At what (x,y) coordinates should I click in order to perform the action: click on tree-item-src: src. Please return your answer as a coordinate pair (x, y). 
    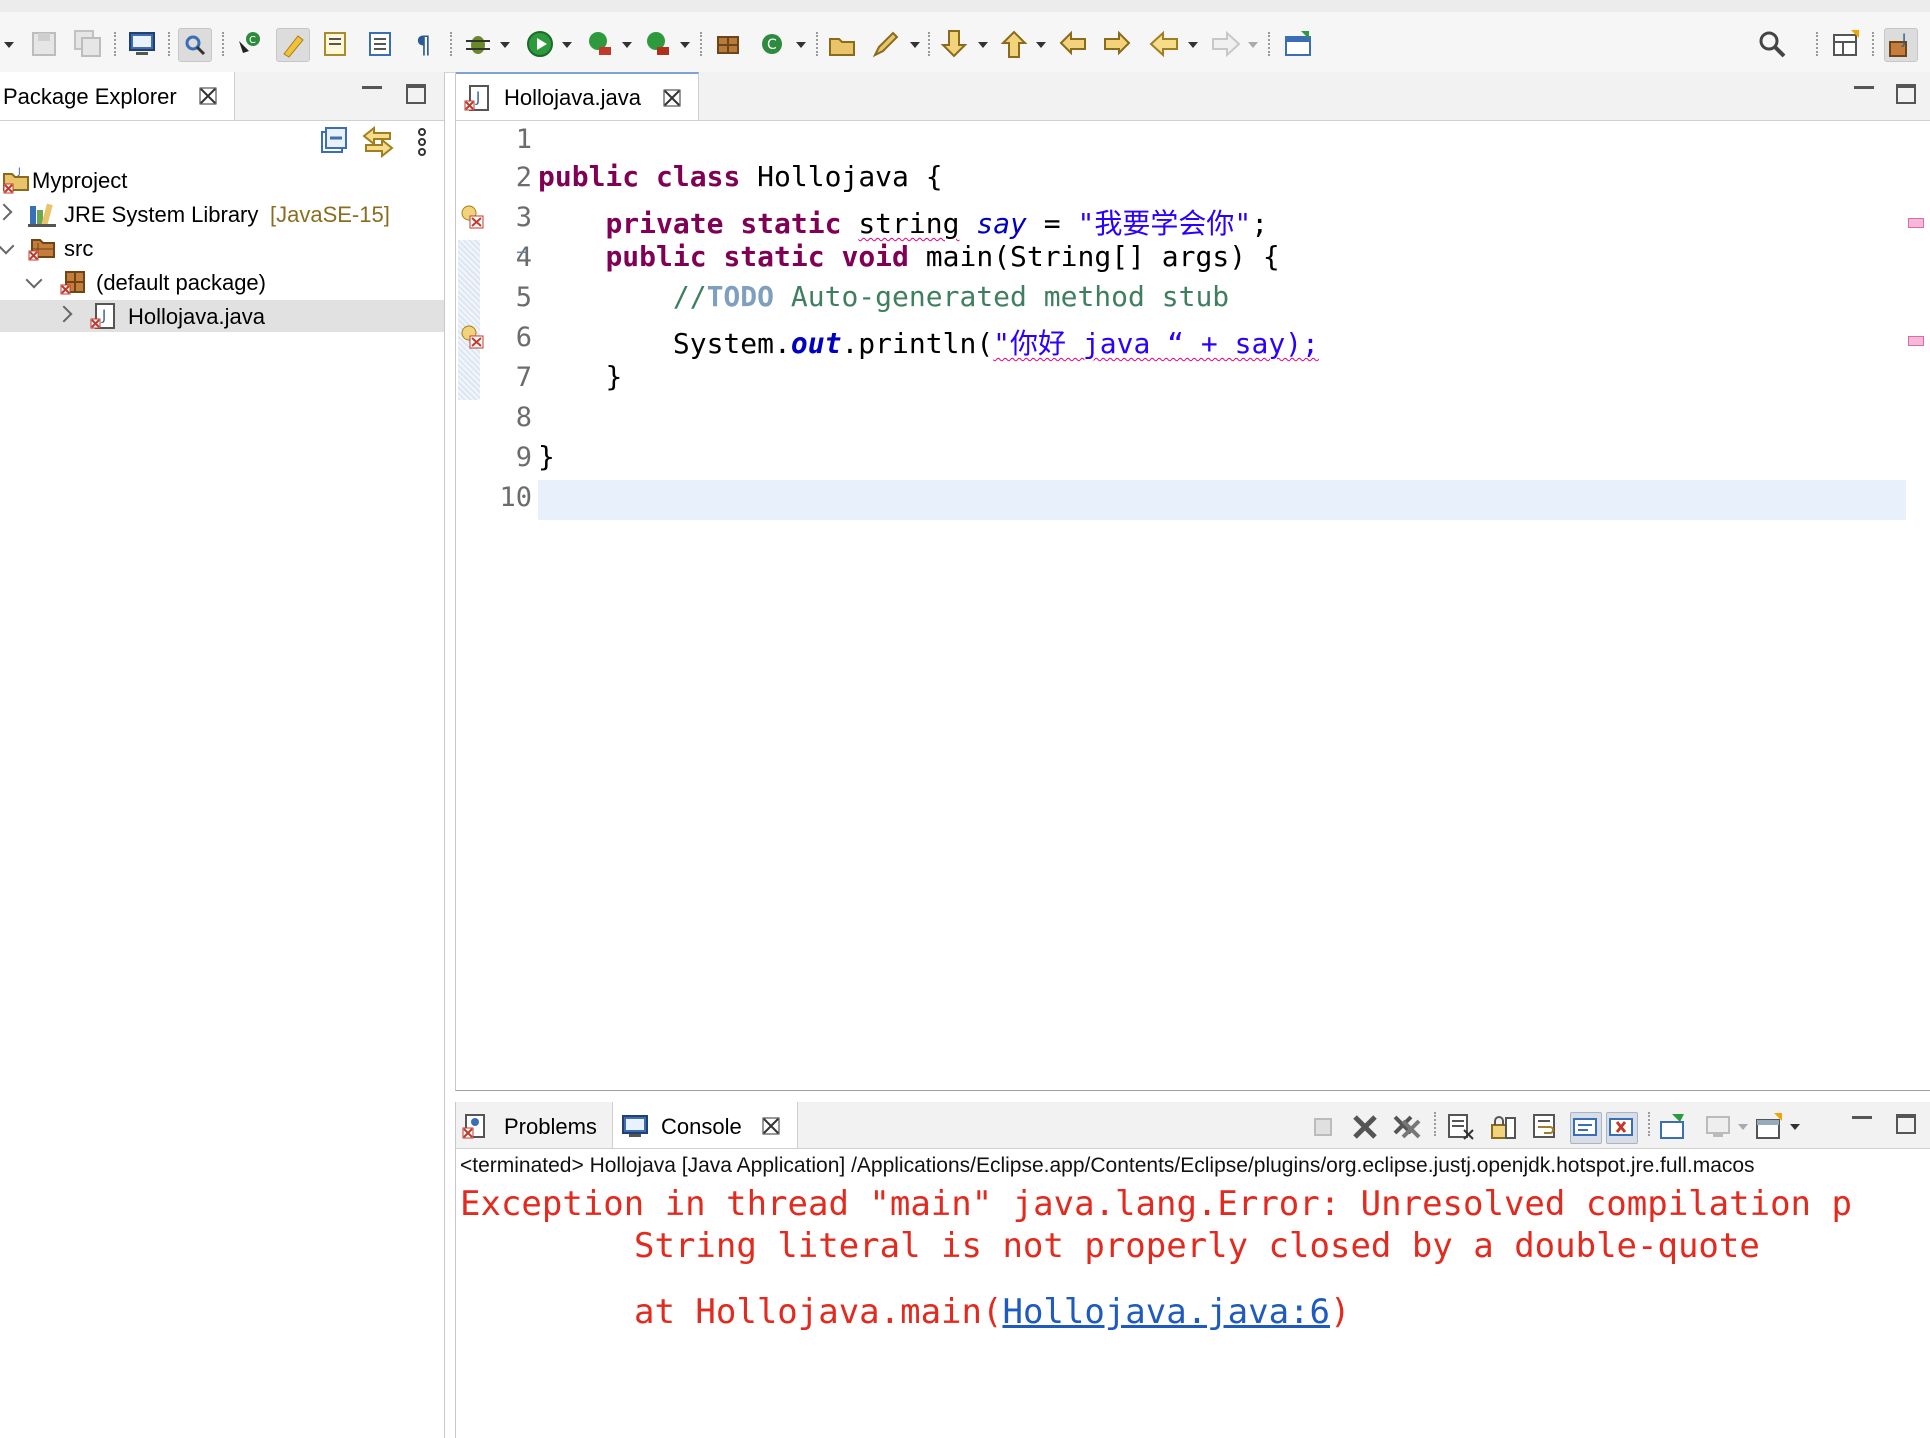
    Looking at the image, I should click on (222, 248).